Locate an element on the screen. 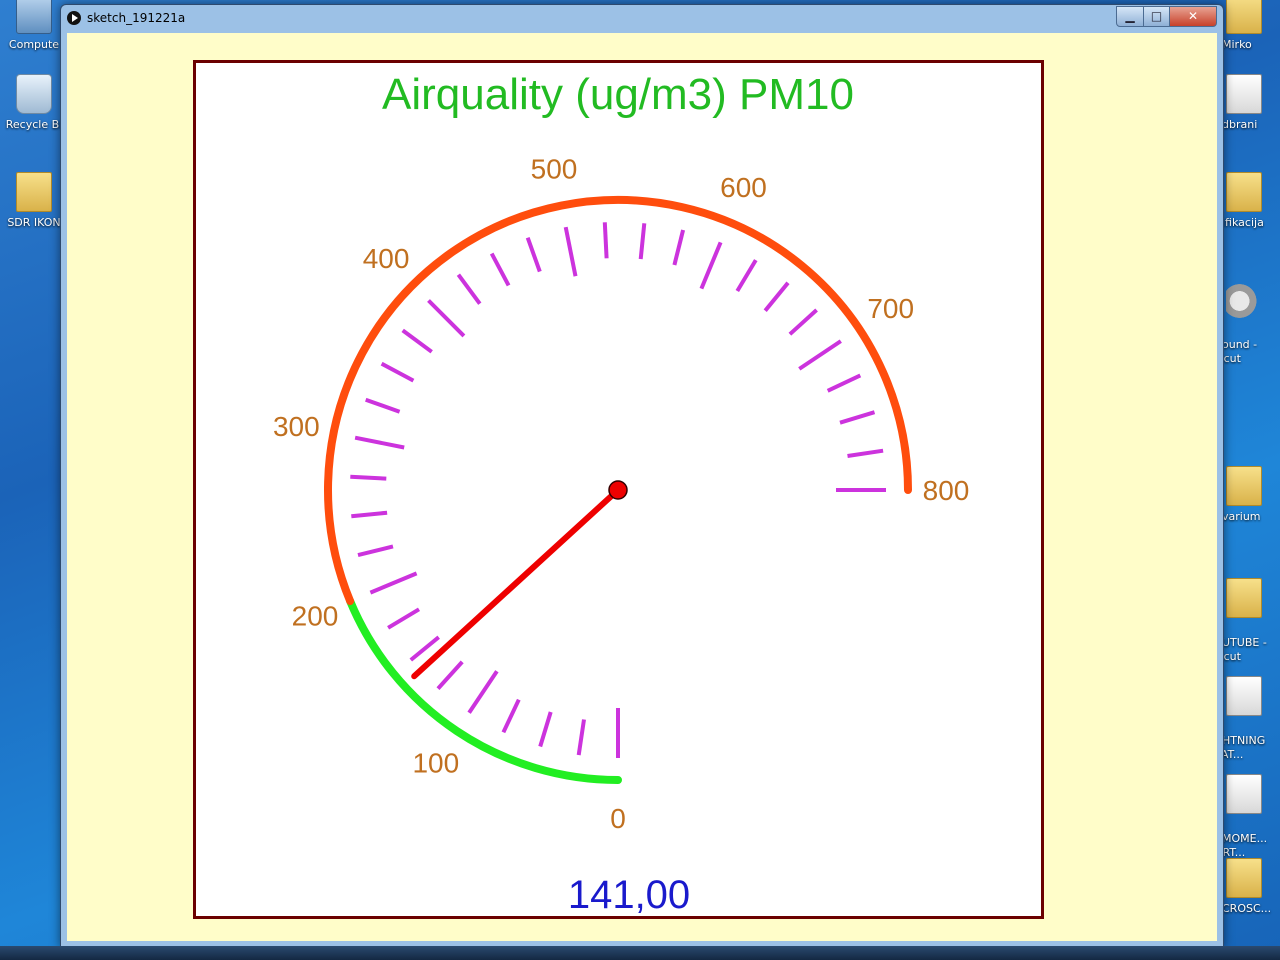 This screenshot has width=1280, height=960. gauge-scale-label: 600 is located at coordinates (743, 187).